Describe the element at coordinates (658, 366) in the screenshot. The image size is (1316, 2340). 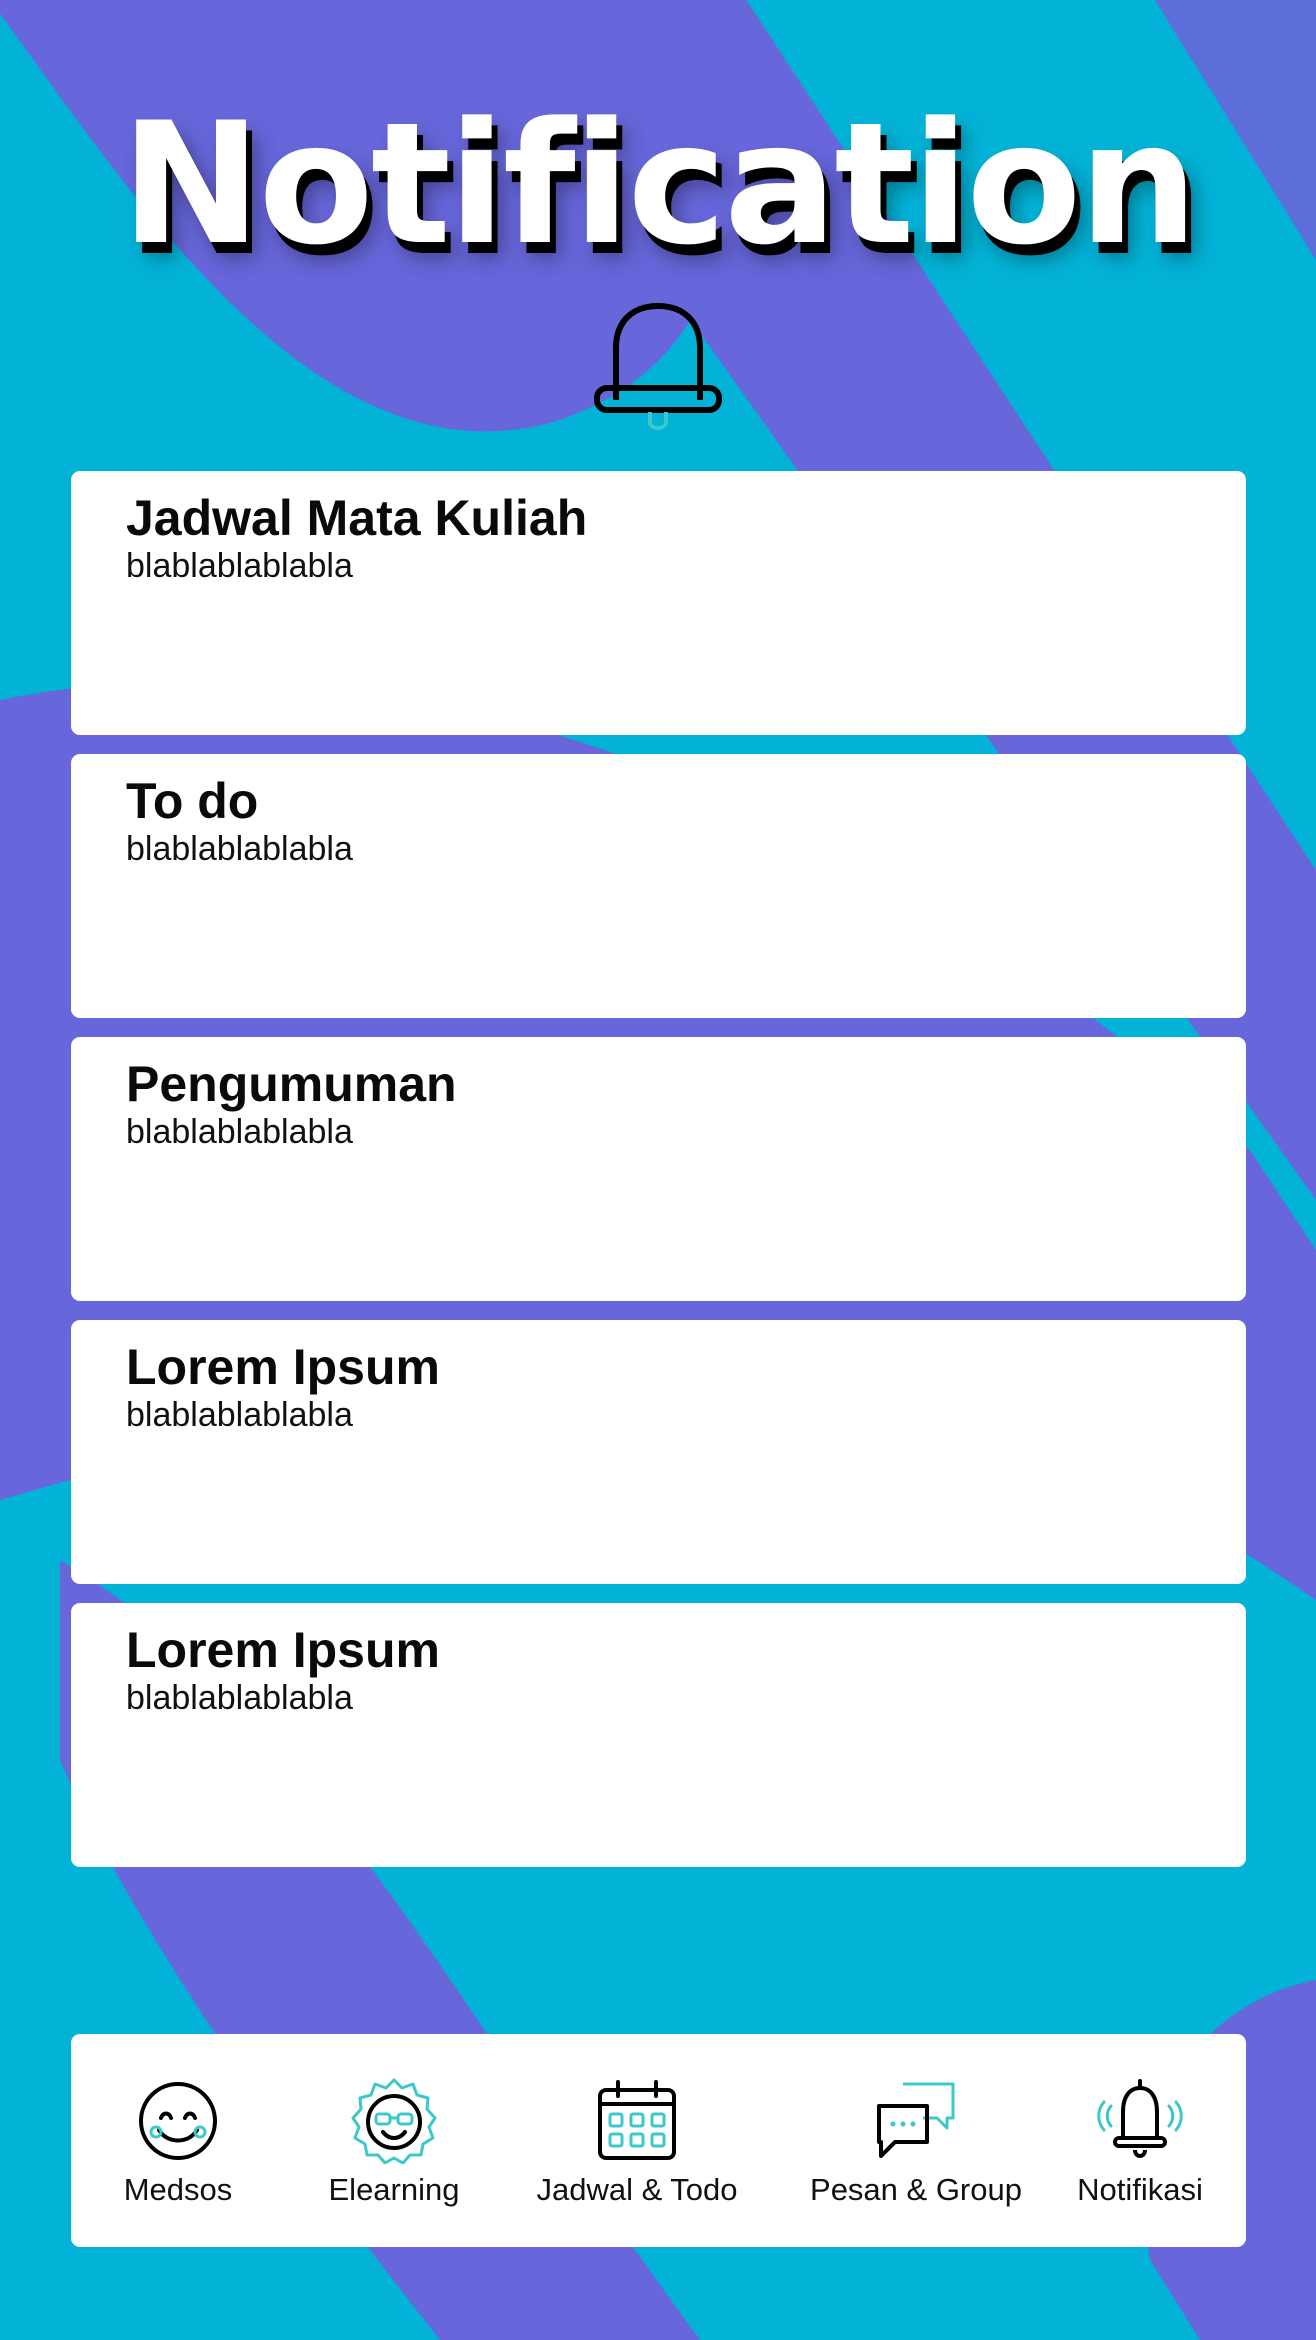
I see `bell-icon` at that location.